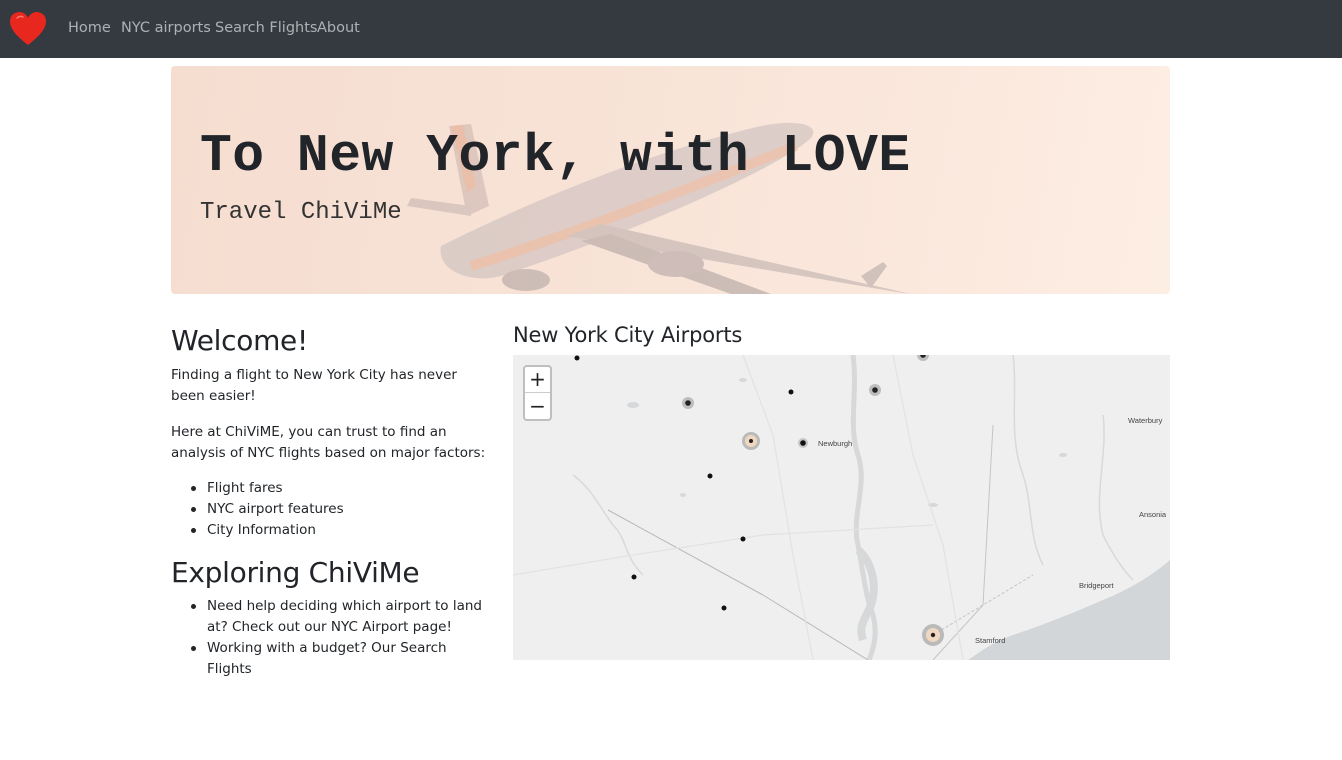 Image resolution: width=1342 pixels, height=760 pixels. What do you see at coordinates (28, 29) in the screenshot?
I see `heart-icon` at bounding box center [28, 29].